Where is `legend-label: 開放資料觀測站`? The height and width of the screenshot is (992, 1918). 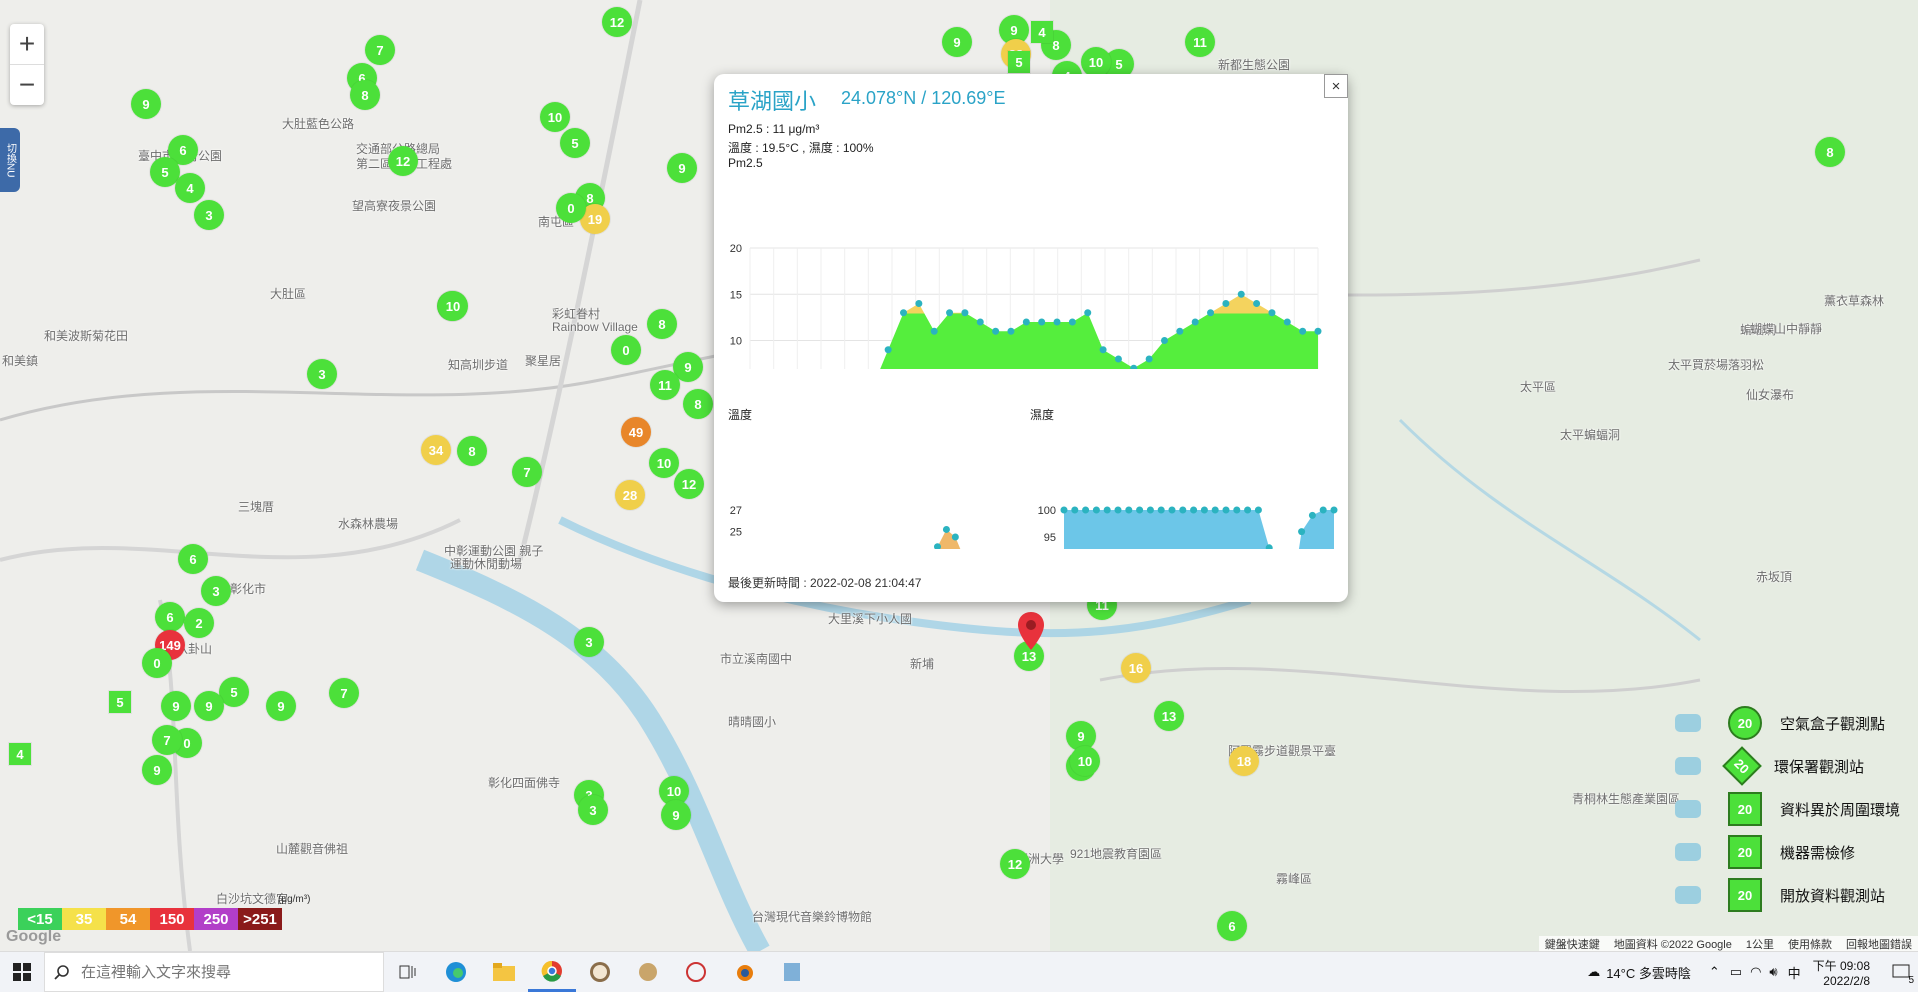 legend-label: 開放資料觀測站 is located at coordinates (1833, 896).